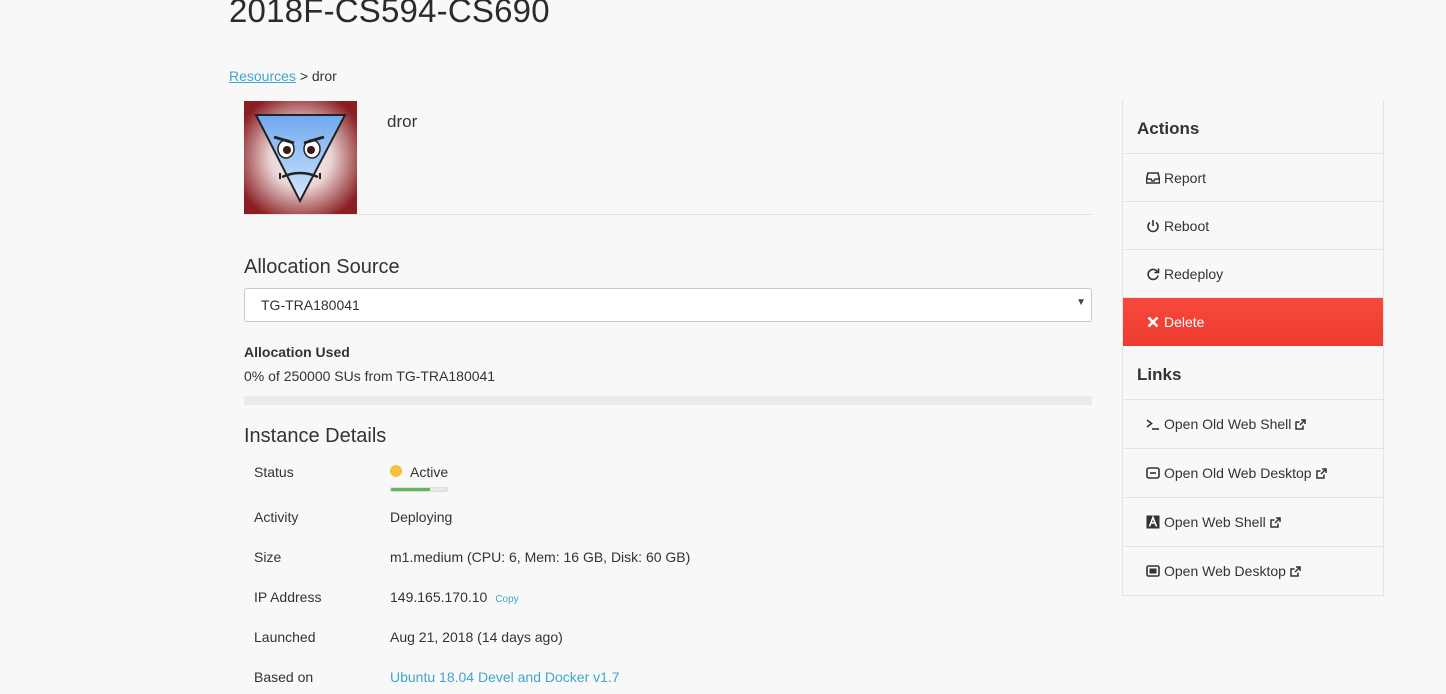 The image size is (1446, 694). What do you see at coordinates (421, 517) in the screenshot?
I see `activity-value: Deploying` at bounding box center [421, 517].